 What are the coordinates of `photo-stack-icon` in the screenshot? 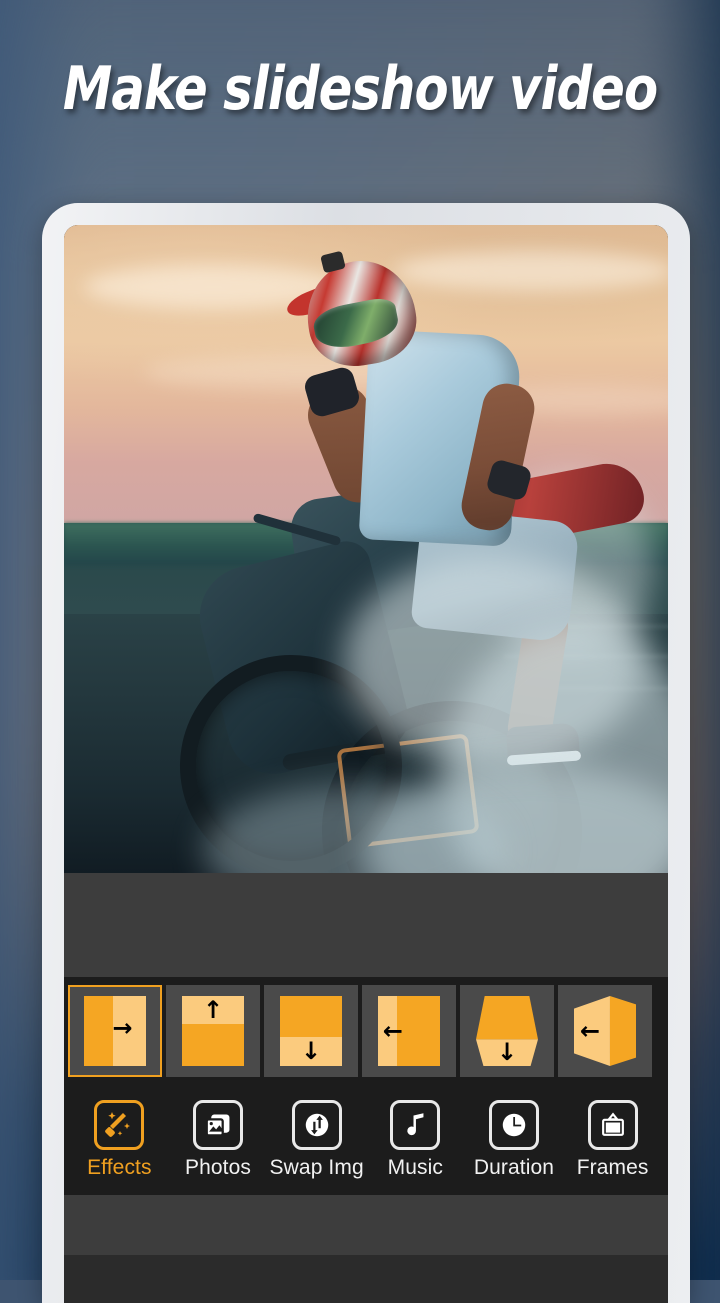 It's located at (217, 1125).